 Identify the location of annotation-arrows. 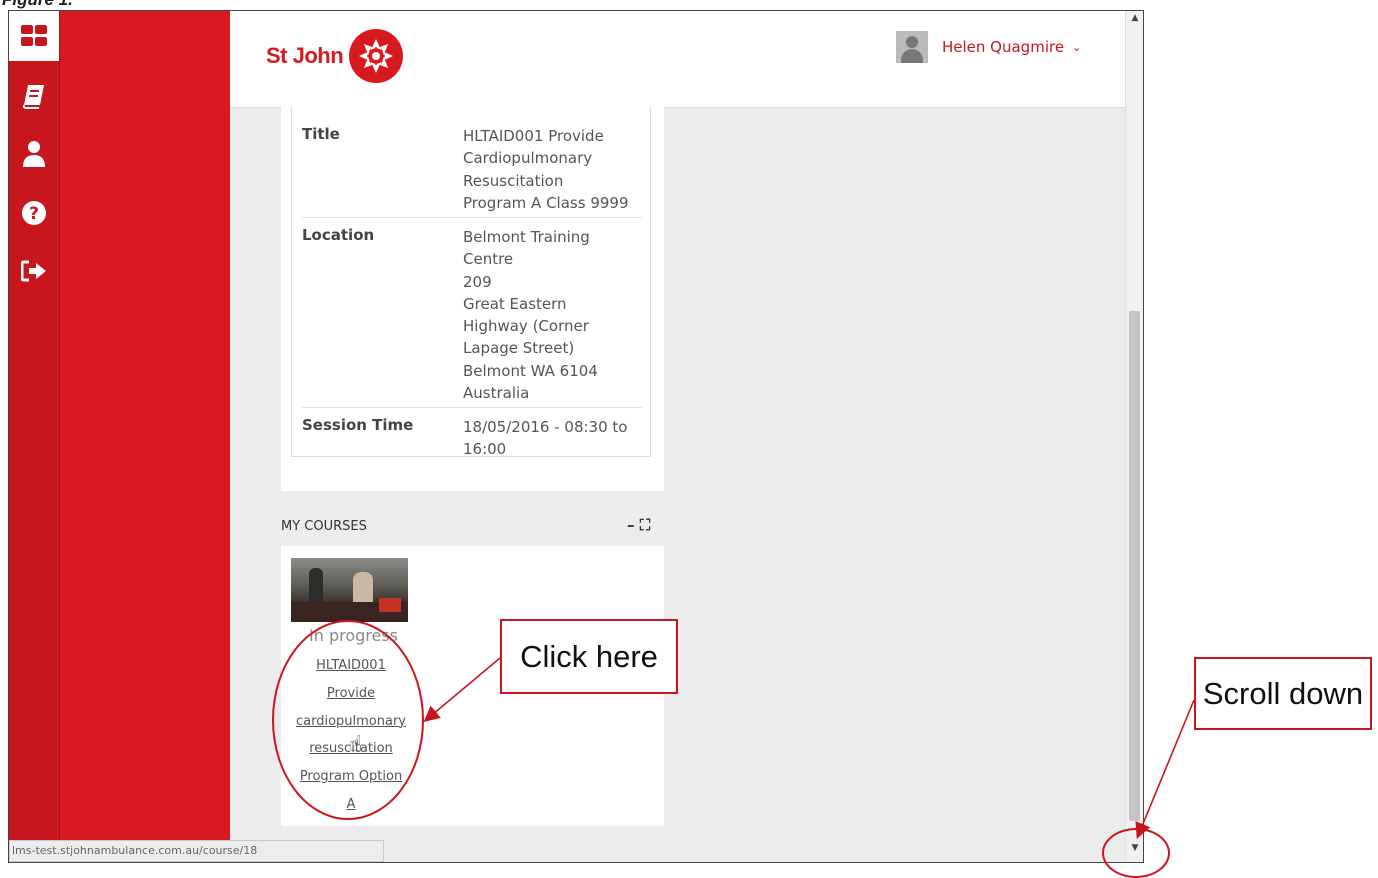
(809, 748).